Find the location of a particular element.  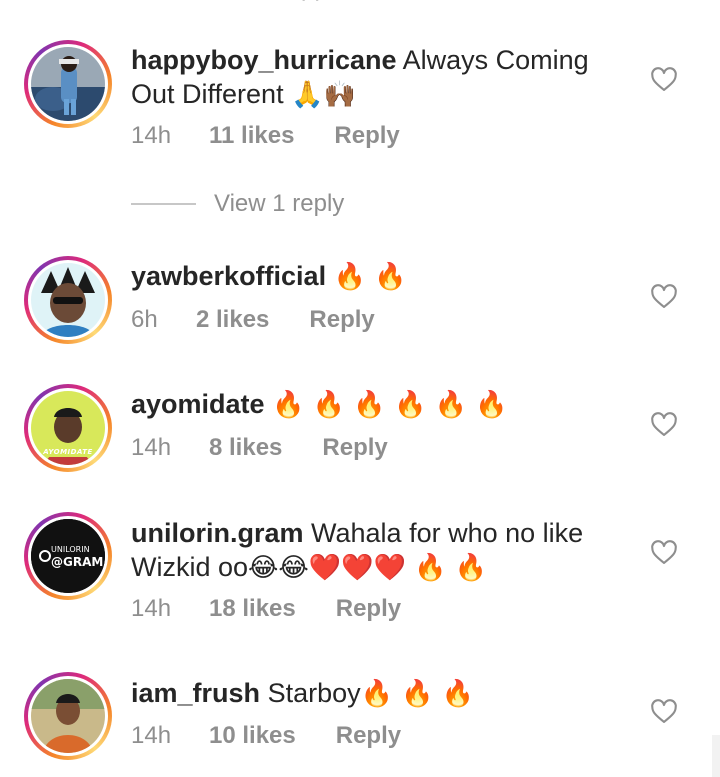

comment-meta: 14h 18 likes Reply is located at coordinates (266, 609).